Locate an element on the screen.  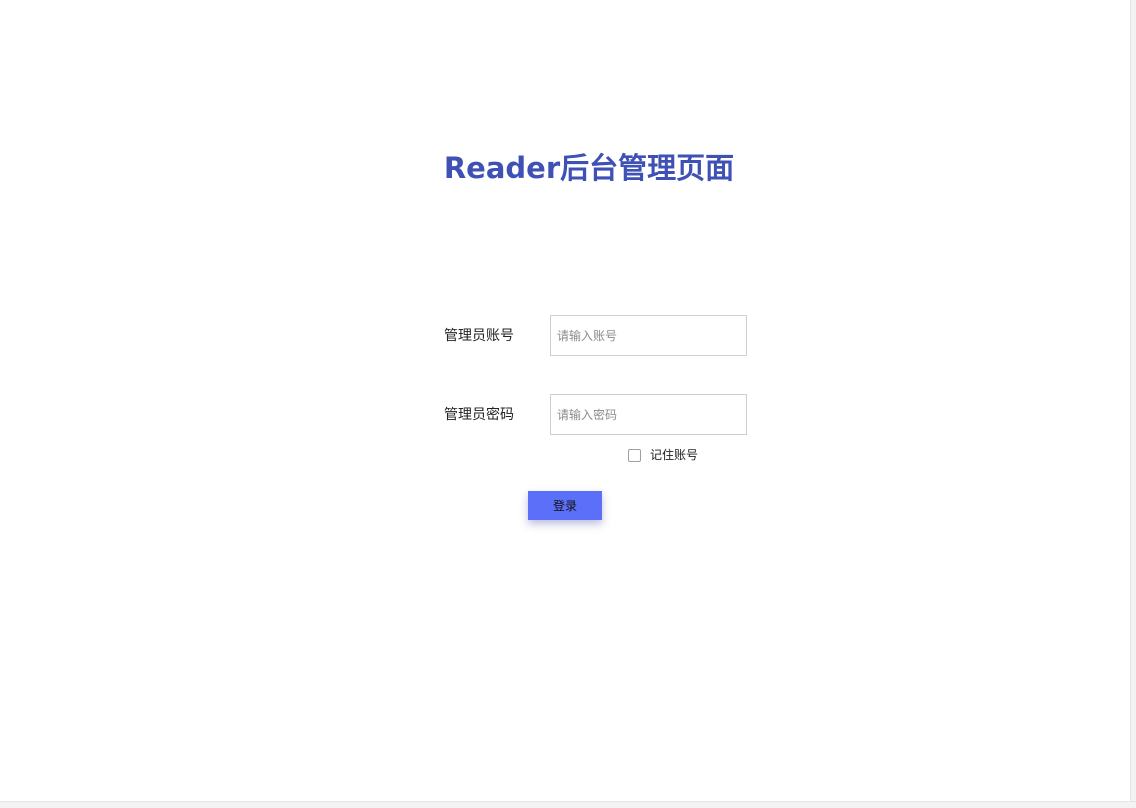
remember-account-label: 记住账号 is located at coordinates (674, 455).